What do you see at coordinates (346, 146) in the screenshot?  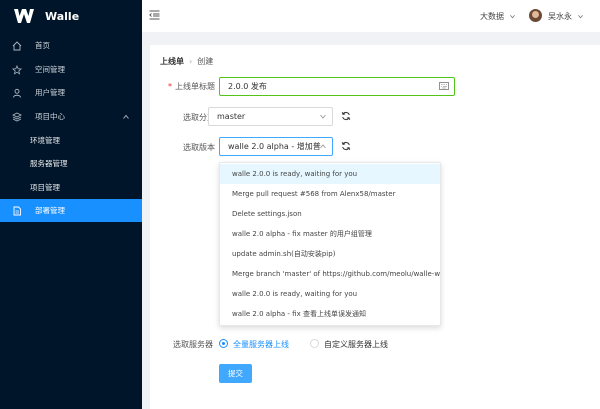 I see `refresh-version-icon` at bounding box center [346, 146].